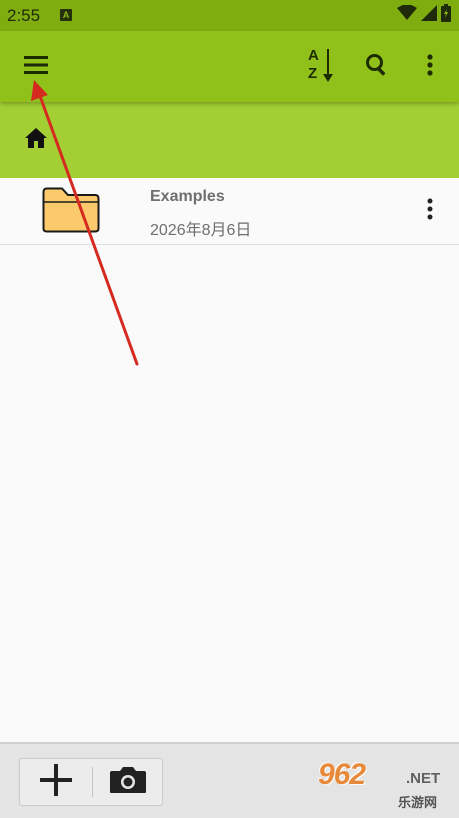  I want to click on status-icons, so click(424, 15).